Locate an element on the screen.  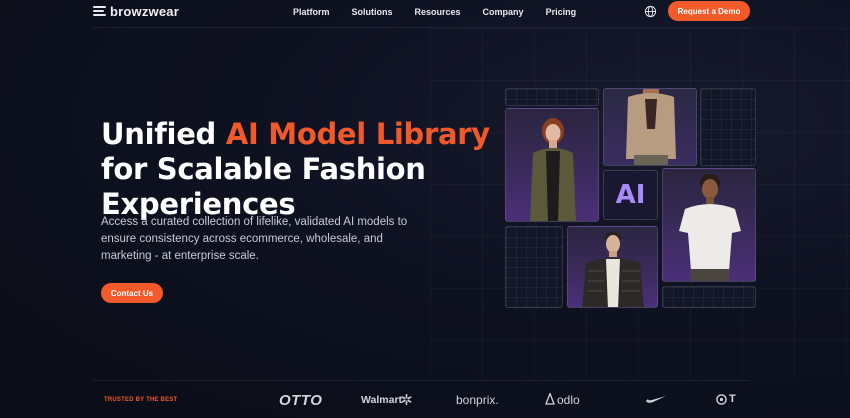
brand-logo-bonprix: bonprix. is located at coordinates (477, 400).